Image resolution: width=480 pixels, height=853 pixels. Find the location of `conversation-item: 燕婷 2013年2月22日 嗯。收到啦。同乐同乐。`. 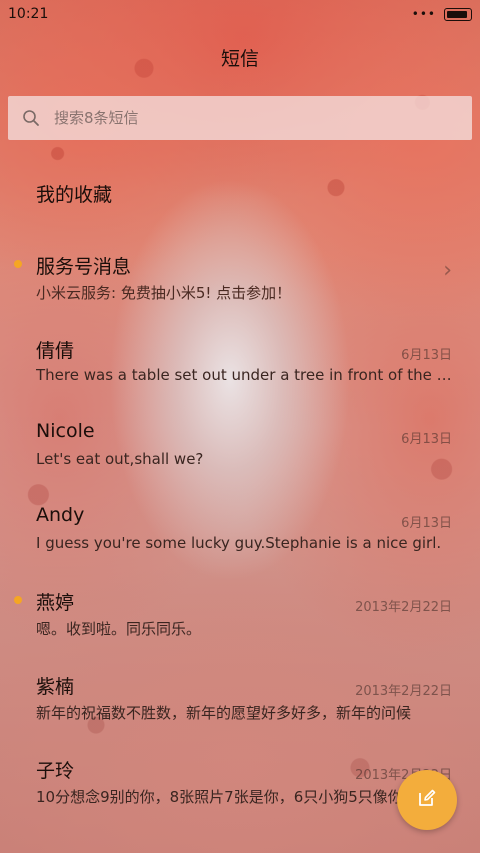

conversation-item: 燕婷 2013年2月22日 嗯。收到啦。同乐同乐。 is located at coordinates (240, 612).